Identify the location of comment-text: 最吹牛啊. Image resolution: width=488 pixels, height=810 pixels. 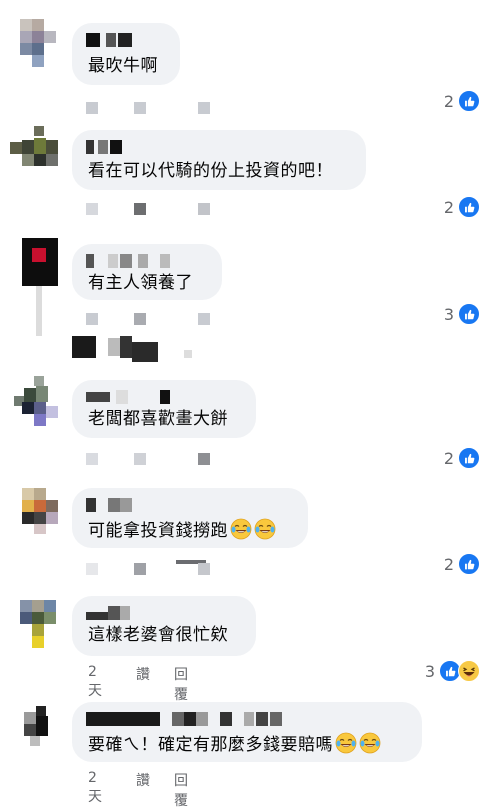
(123, 66).